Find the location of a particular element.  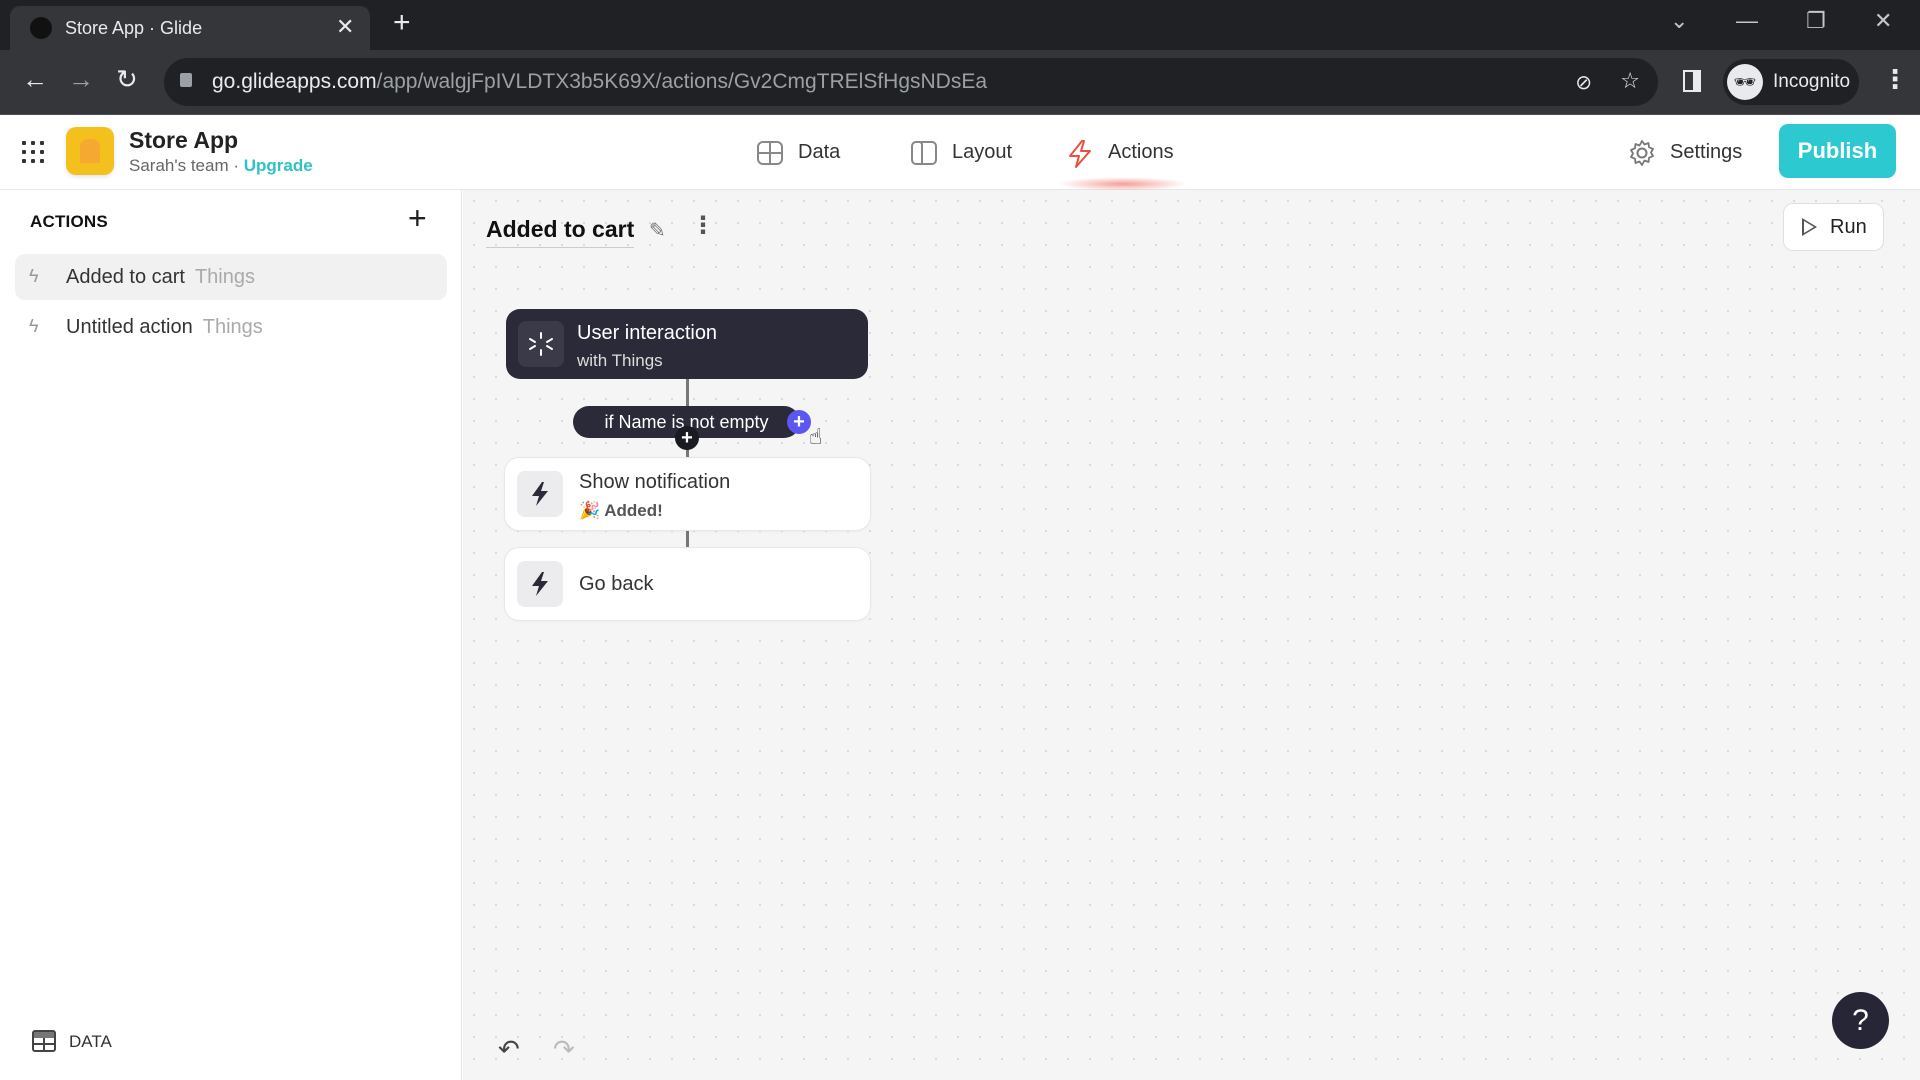

redo-icon: ↷ is located at coordinates (564, 1049).